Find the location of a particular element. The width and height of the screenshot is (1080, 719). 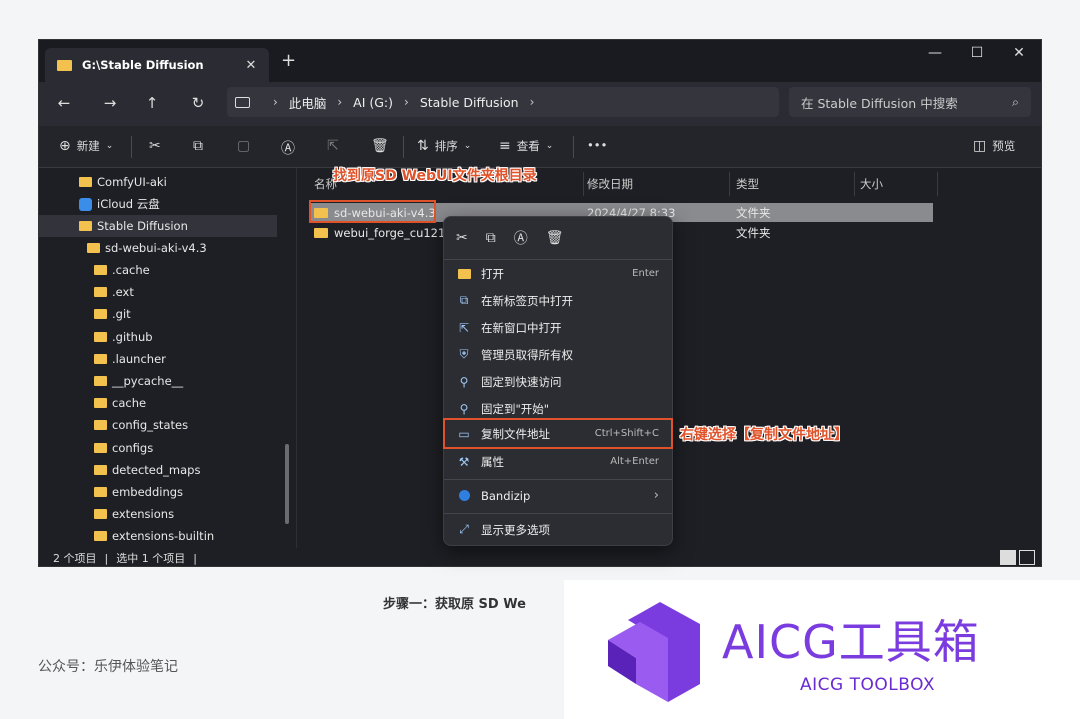

share-button: ⇱ is located at coordinates (333, 146).